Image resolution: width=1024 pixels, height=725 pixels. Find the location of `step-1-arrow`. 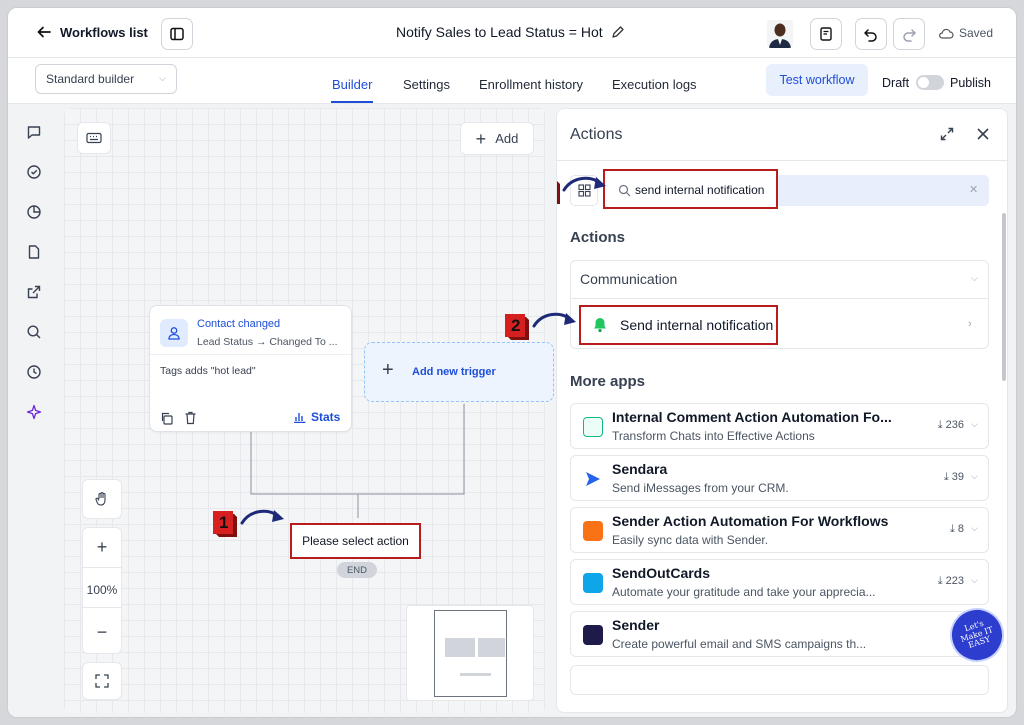

step-1-arrow is located at coordinates (262, 517).